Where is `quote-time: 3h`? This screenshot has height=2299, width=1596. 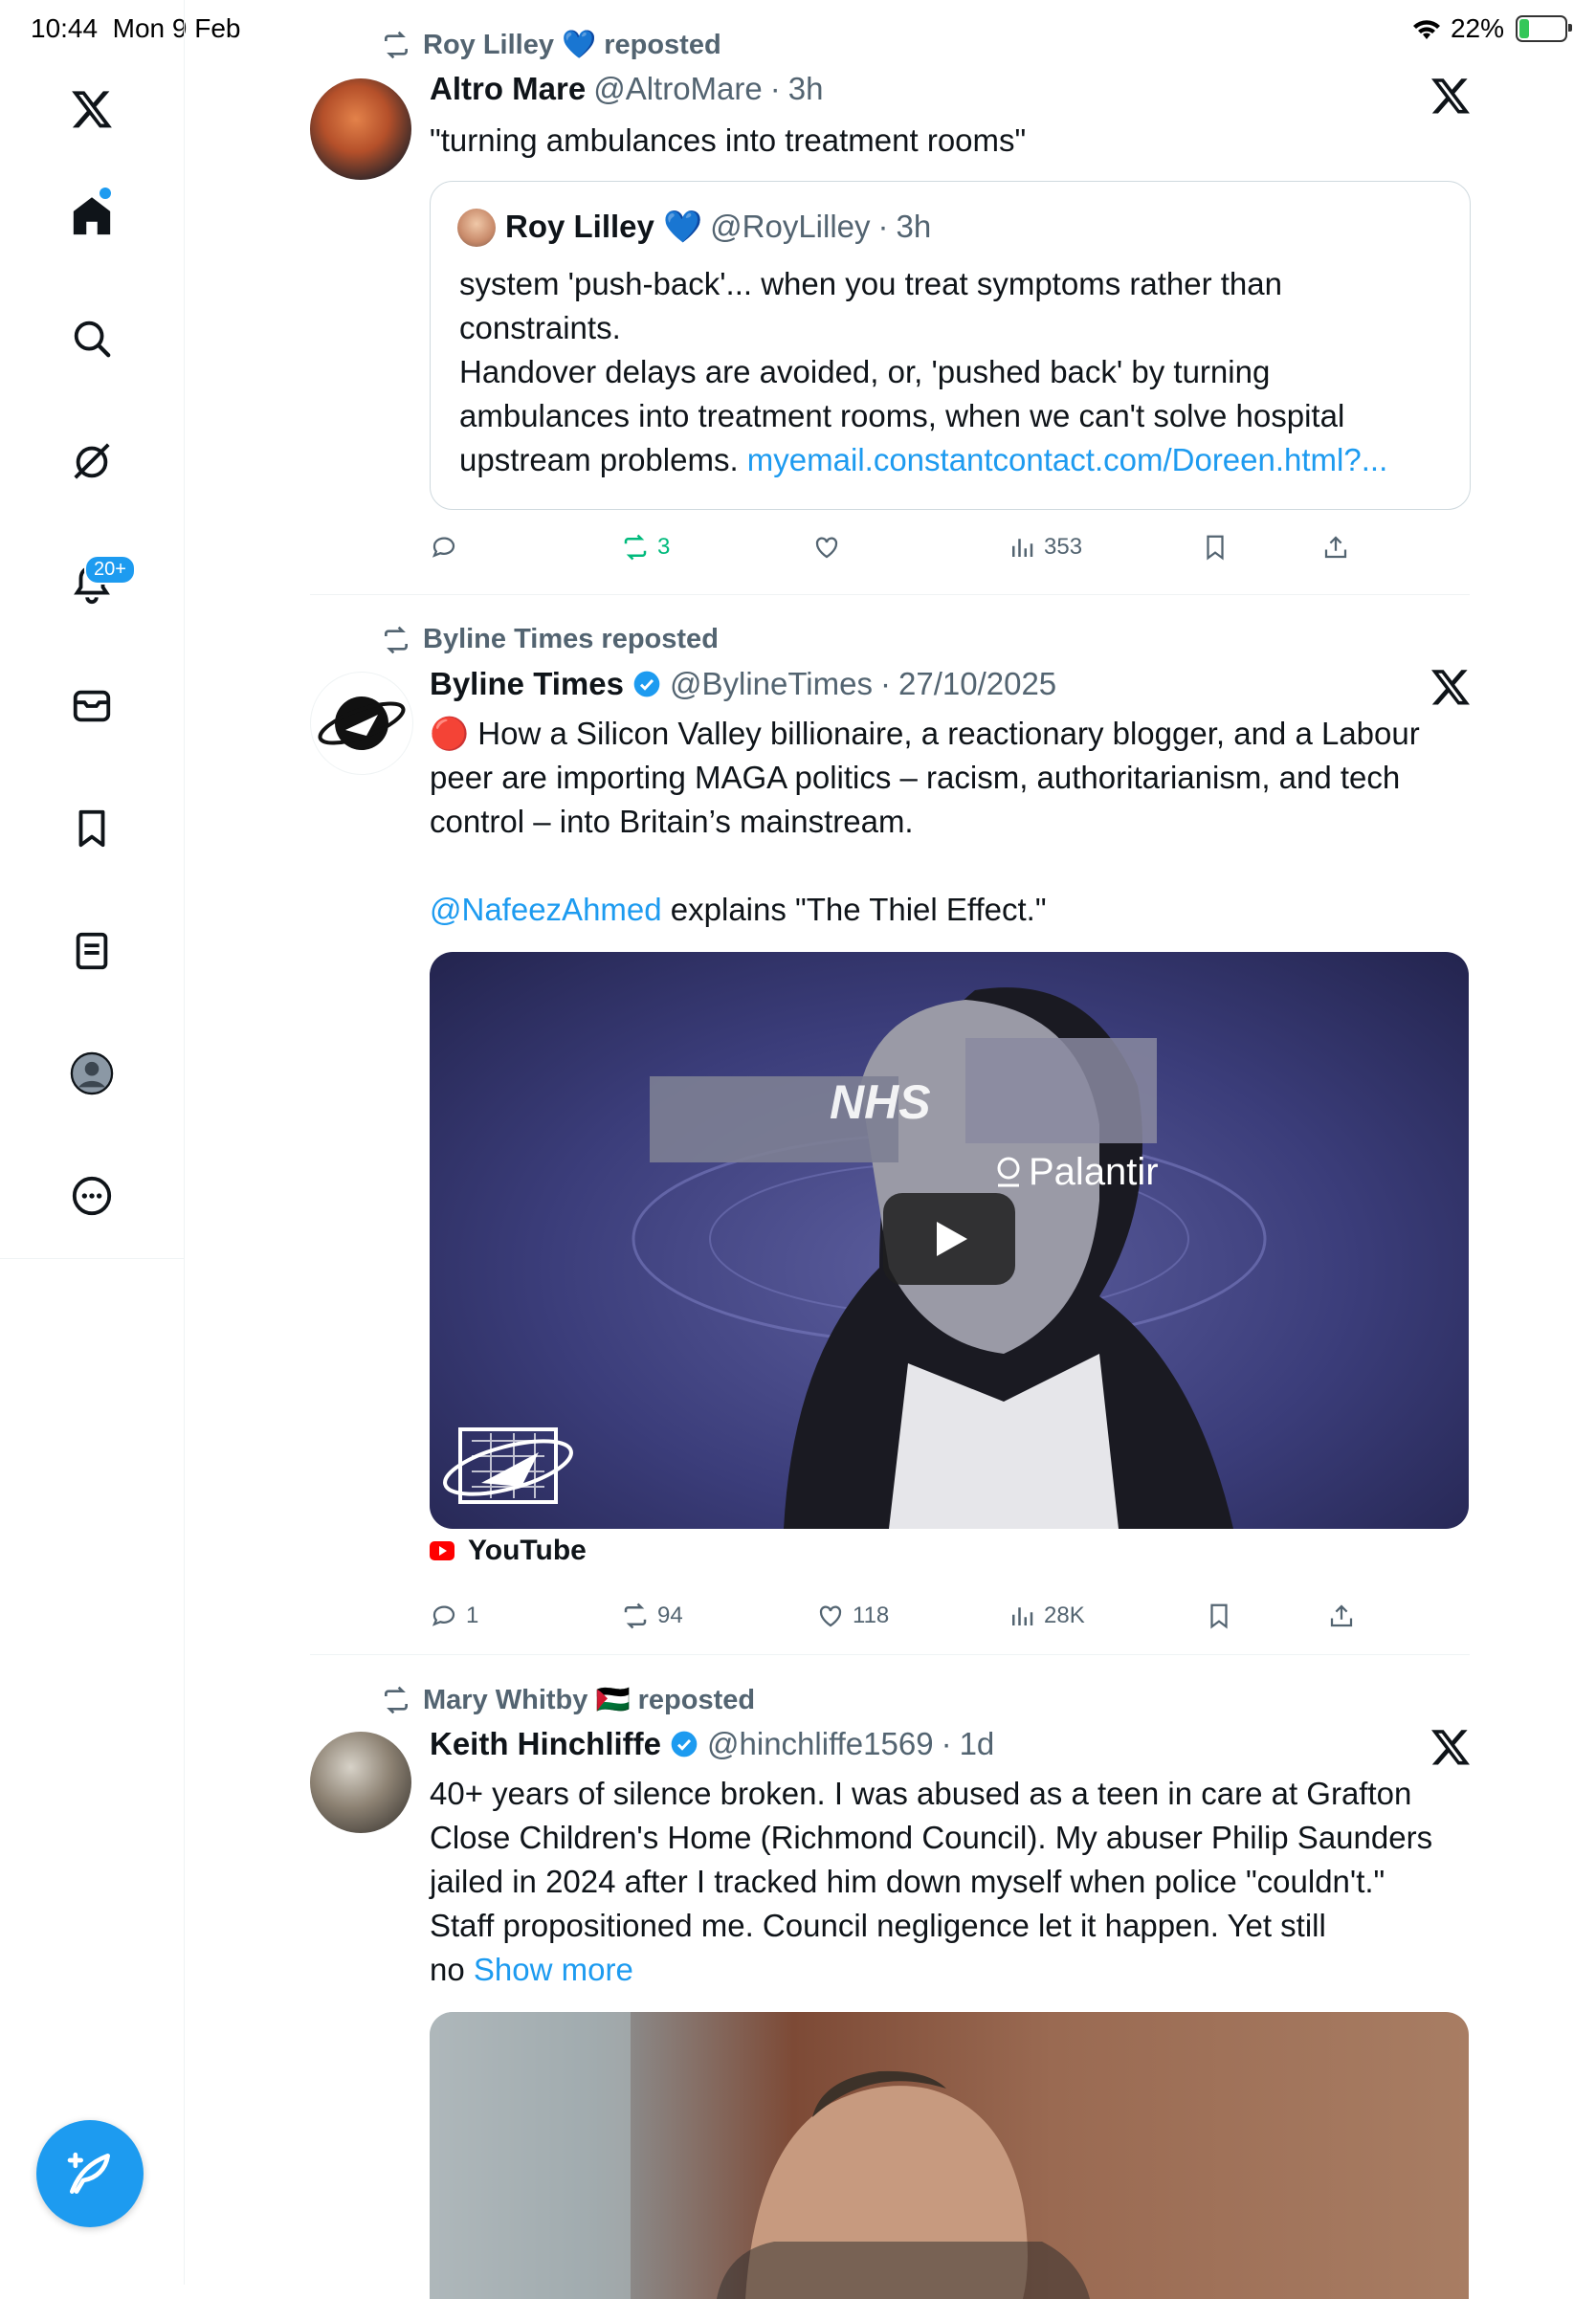
quote-time: 3h is located at coordinates (915, 228).